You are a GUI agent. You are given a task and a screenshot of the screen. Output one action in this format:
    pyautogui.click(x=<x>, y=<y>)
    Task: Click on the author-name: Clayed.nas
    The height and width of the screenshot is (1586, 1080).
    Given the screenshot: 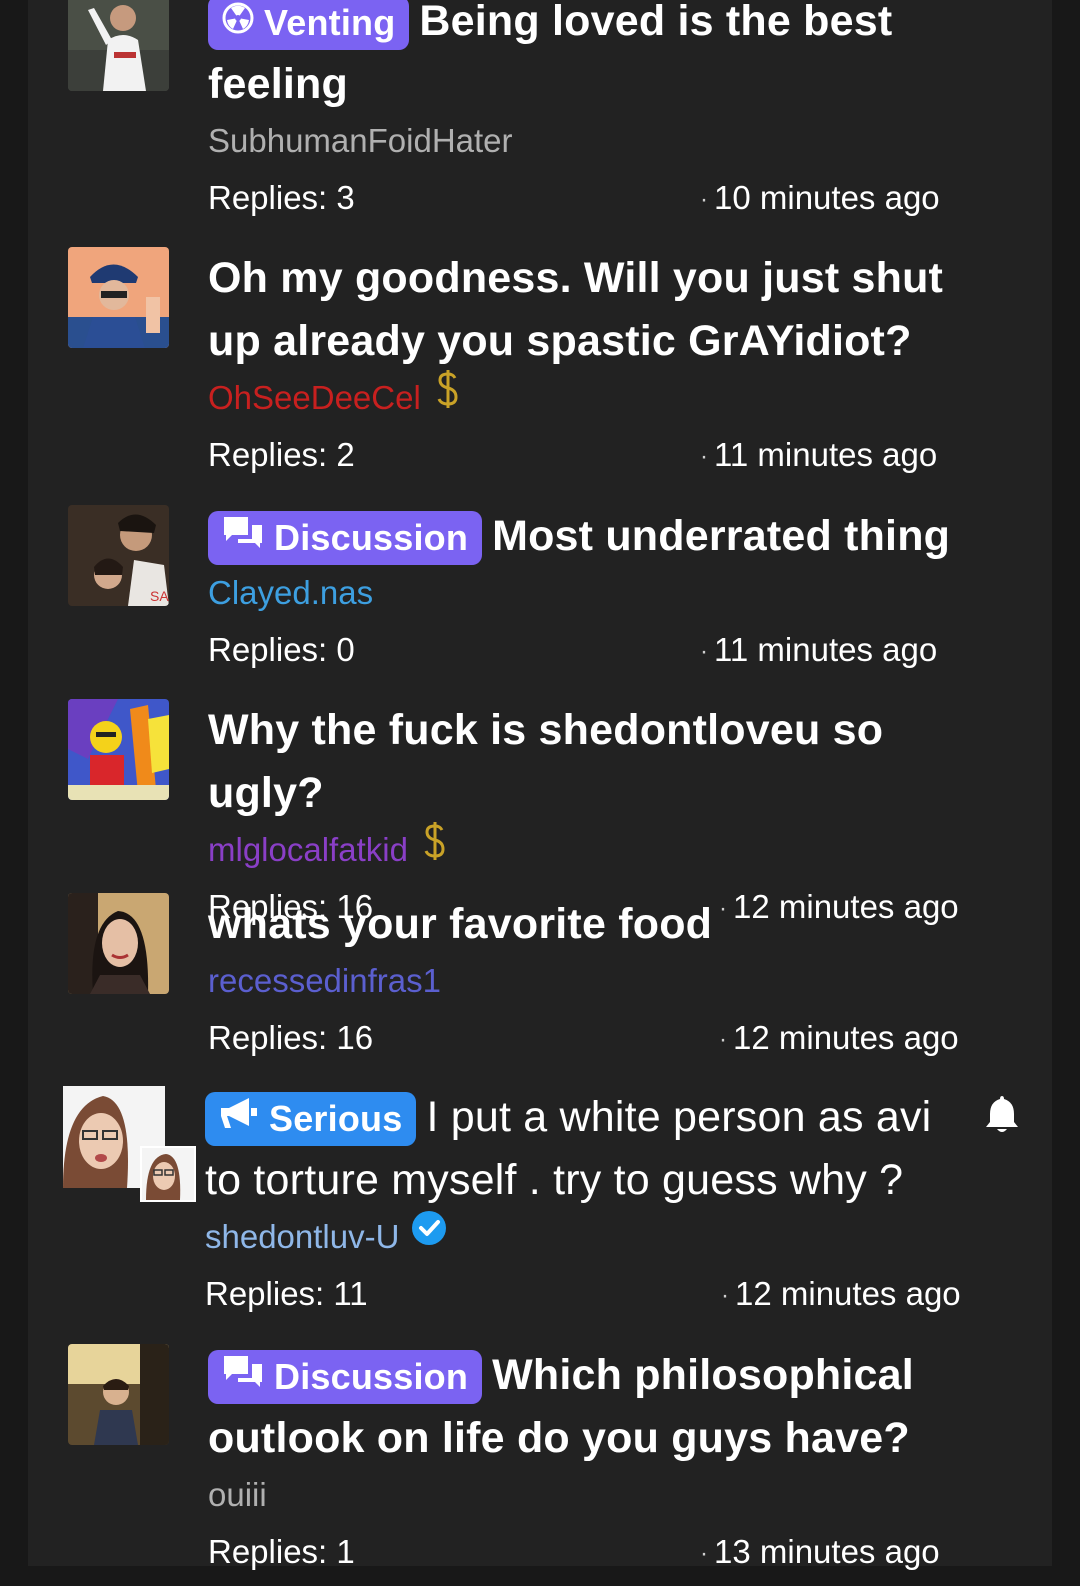 What is the action you would take?
    pyautogui.click(x=608, y=593)
    